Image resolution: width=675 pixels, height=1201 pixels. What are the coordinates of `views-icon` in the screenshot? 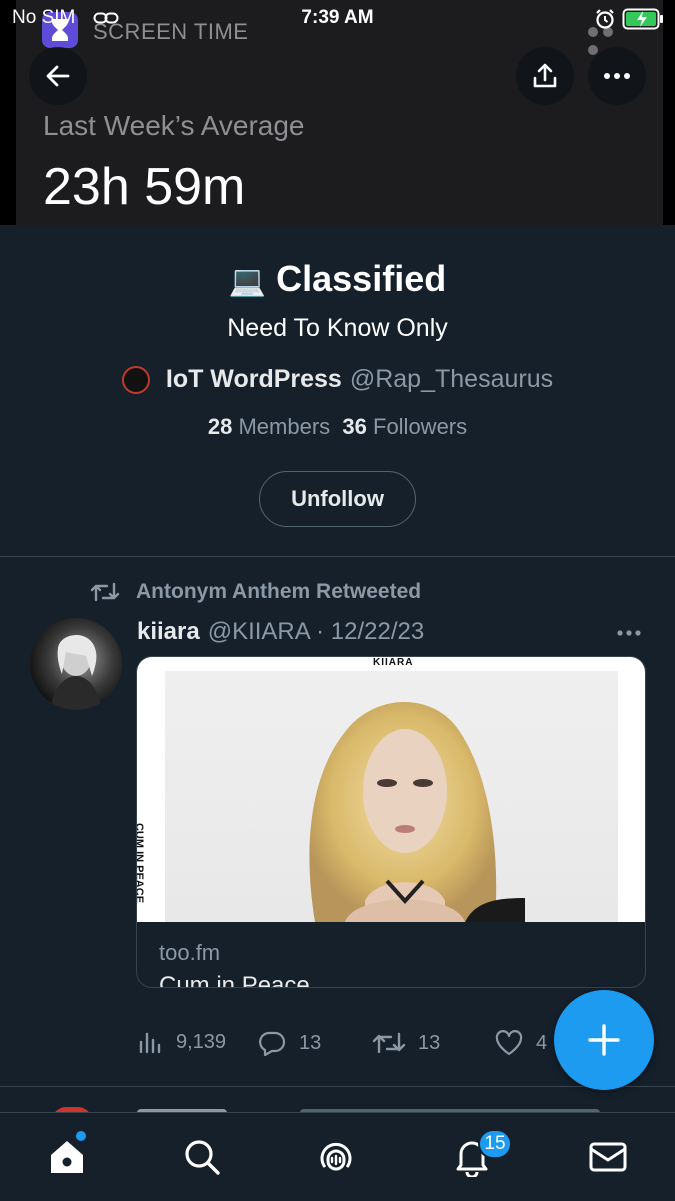 It's located at (150, 1043).